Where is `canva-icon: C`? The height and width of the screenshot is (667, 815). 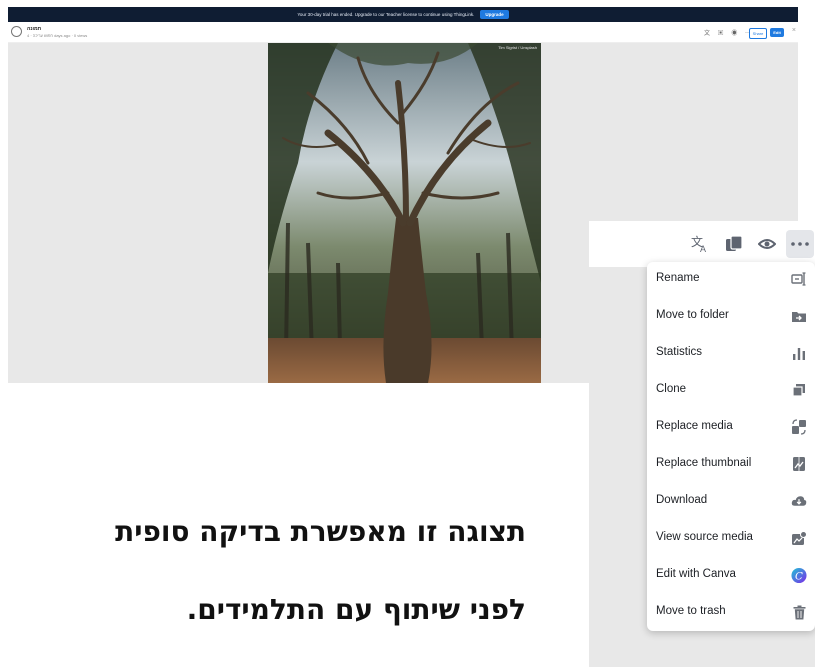
canva-icon: C is located at coordinates (799, 575).